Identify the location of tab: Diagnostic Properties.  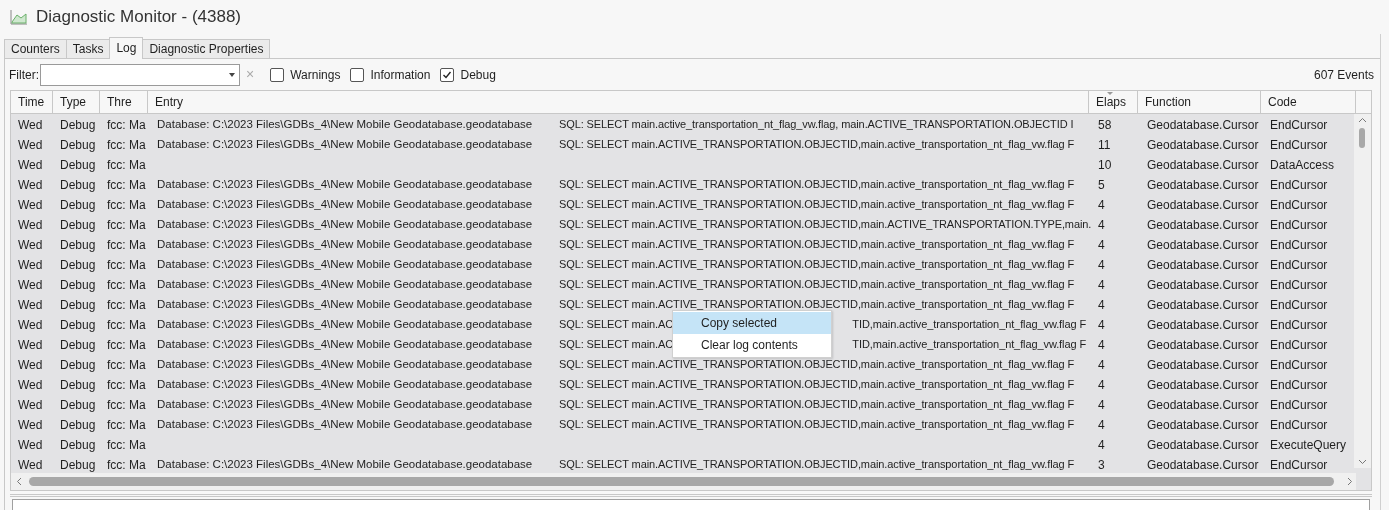
(206, 48).